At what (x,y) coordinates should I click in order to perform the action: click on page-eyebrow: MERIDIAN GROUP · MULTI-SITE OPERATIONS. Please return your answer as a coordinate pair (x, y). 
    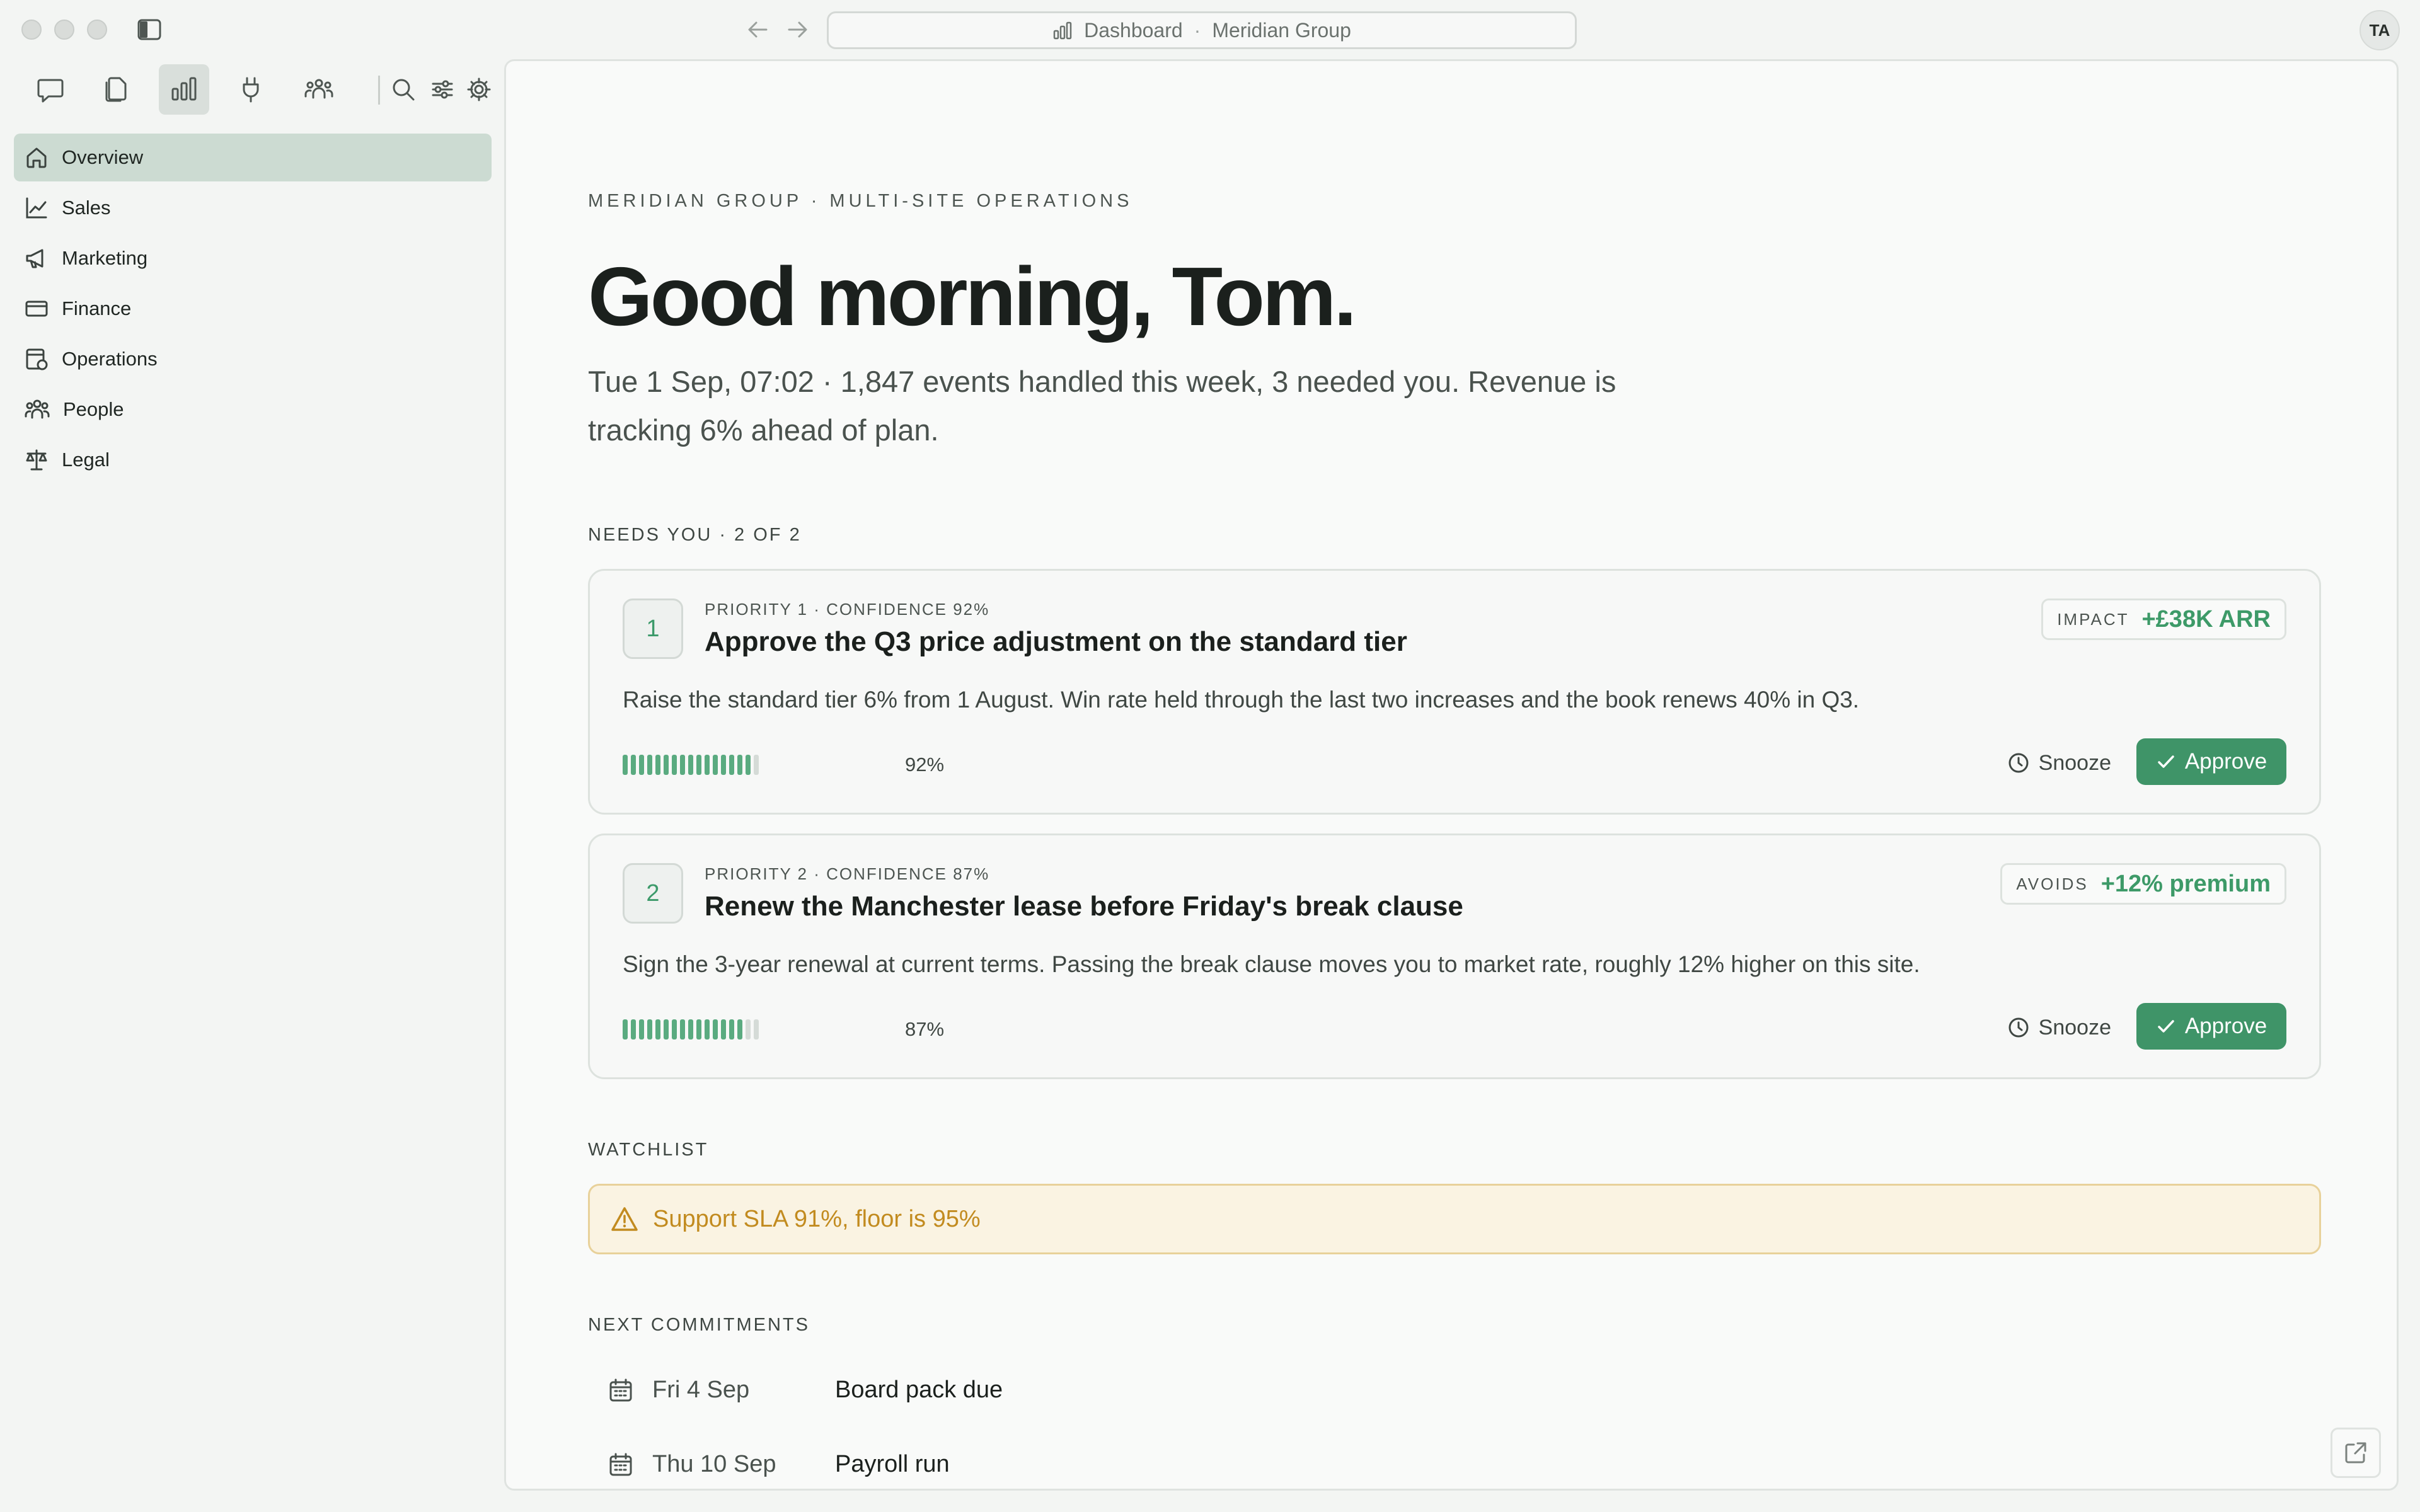
    Looking at the image, I should click on (861, 201).